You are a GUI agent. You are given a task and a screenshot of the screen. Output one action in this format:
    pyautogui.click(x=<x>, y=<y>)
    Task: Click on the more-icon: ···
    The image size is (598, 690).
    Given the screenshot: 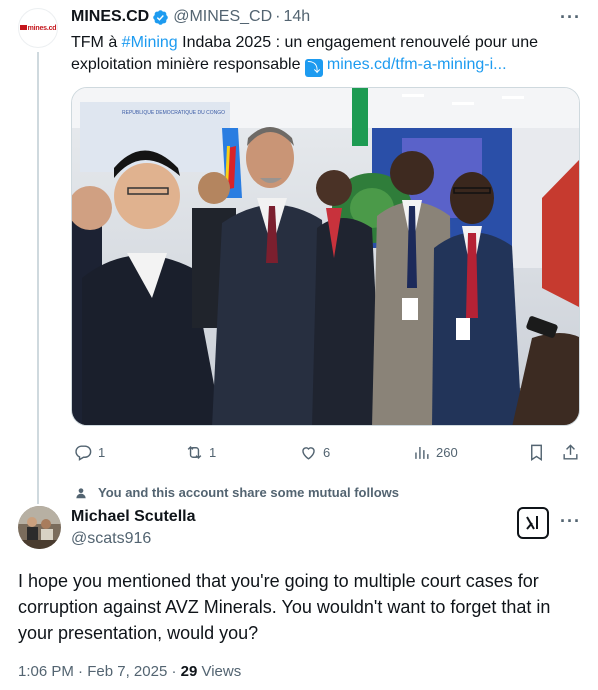 What is the action you would take?
    pyautogui.click(x=570, y=17)
    